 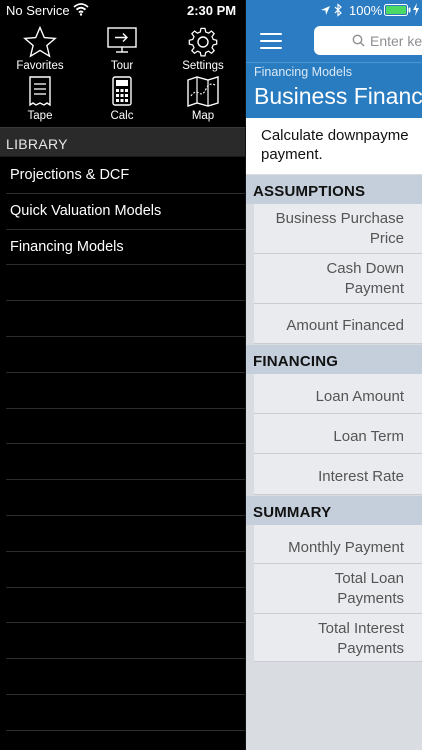 What do you see at coordinates (365, 278) in the screenshot?
I see `field-label: Cash Down Payment` at bounding box center [365, 278].